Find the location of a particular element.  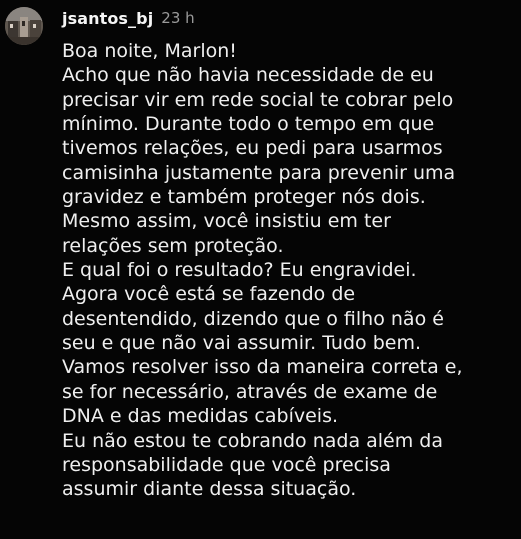

comment-line: Eu não estou te cobrando nada além da is located at coordinates (253, 440).